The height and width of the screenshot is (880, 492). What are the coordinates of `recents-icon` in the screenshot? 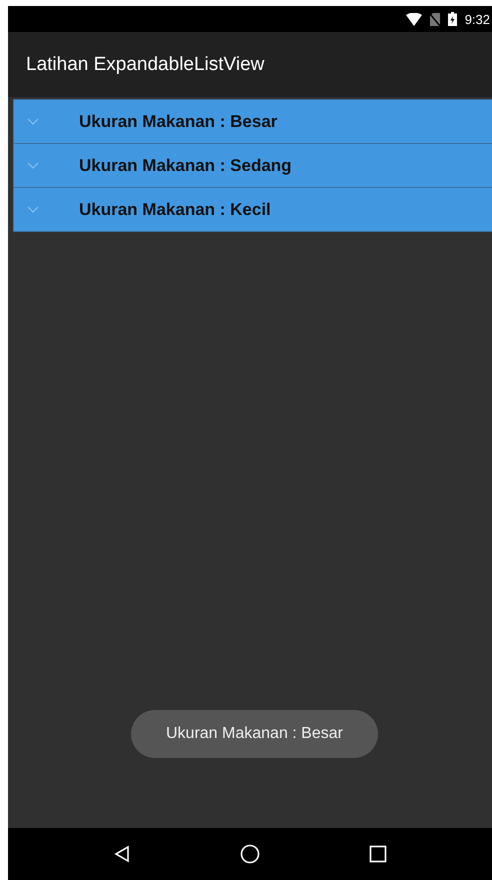 It's located at (378, 854).